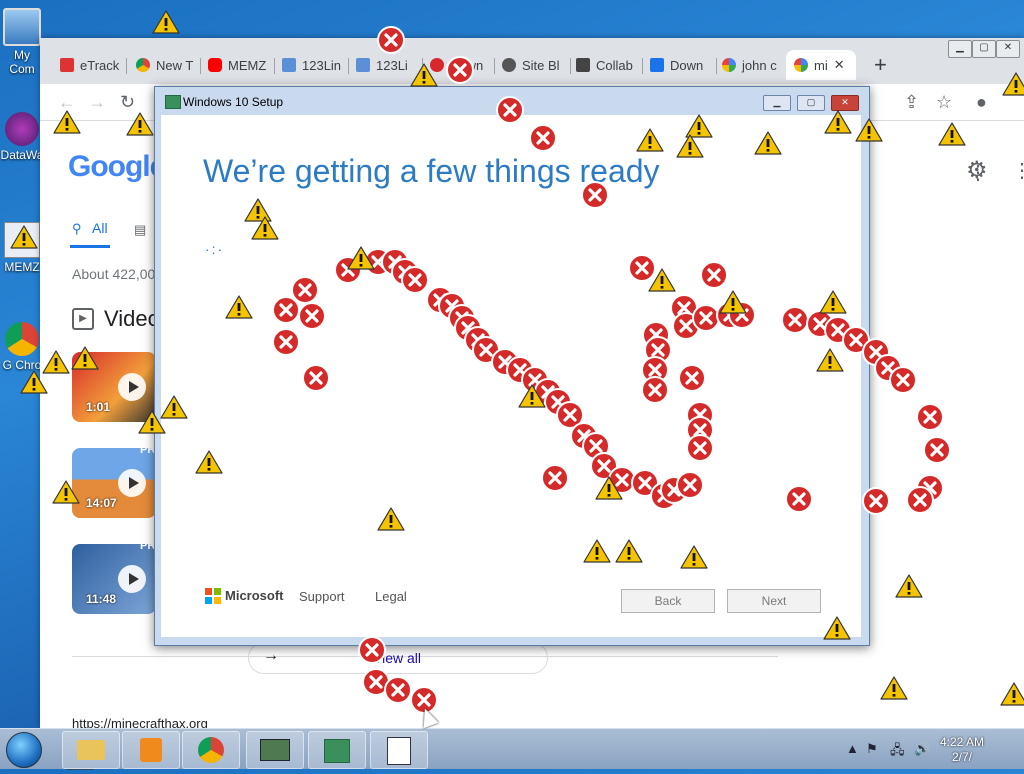  I want to click on taskbar-chrome, so click(211, 750).